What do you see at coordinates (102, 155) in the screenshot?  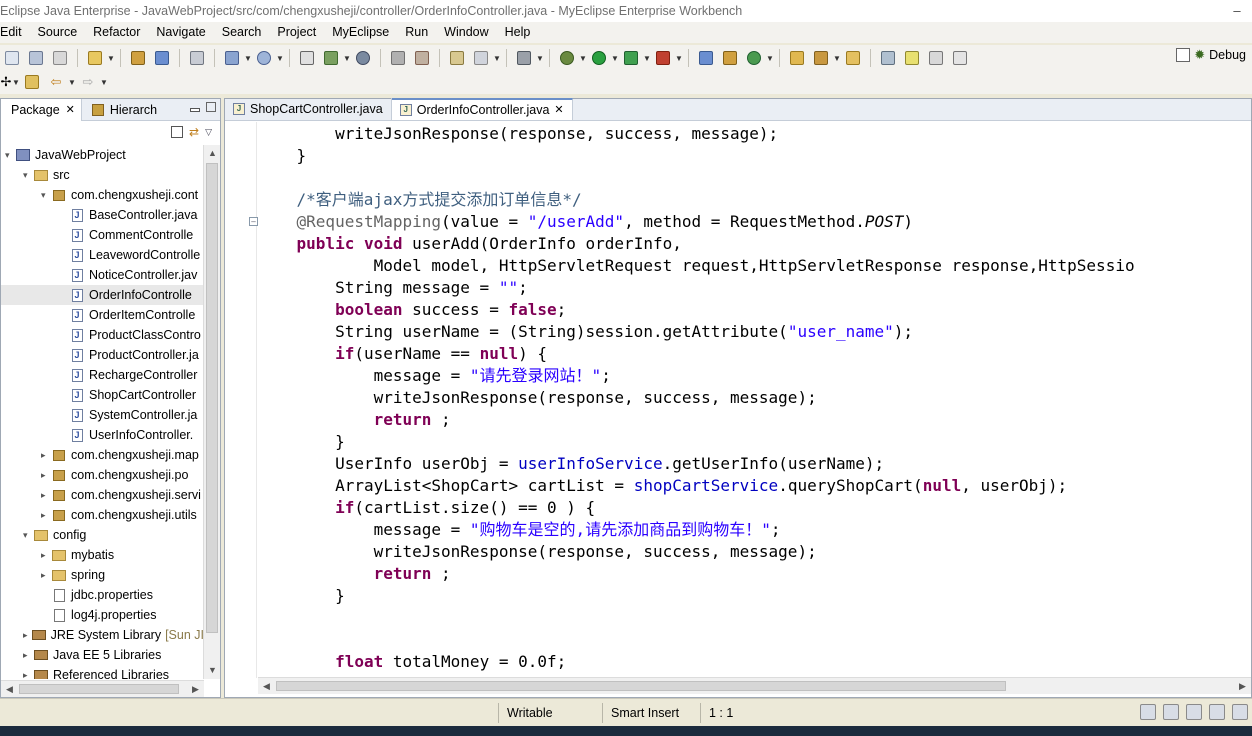 I see `tree-item: ▾ JavaWebProject` at bounding box center [102, 155].